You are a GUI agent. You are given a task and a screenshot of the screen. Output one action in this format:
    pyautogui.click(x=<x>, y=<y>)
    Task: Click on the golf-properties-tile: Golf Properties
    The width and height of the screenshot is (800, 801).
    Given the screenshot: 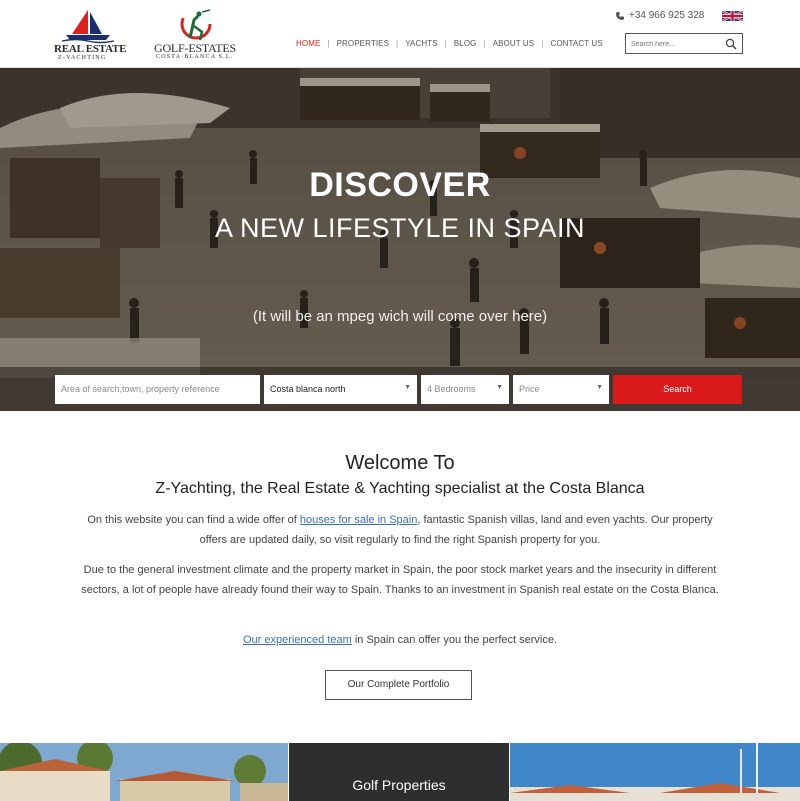 What is the action you would take?
    pyautogui.click(x=399, y=772)
    